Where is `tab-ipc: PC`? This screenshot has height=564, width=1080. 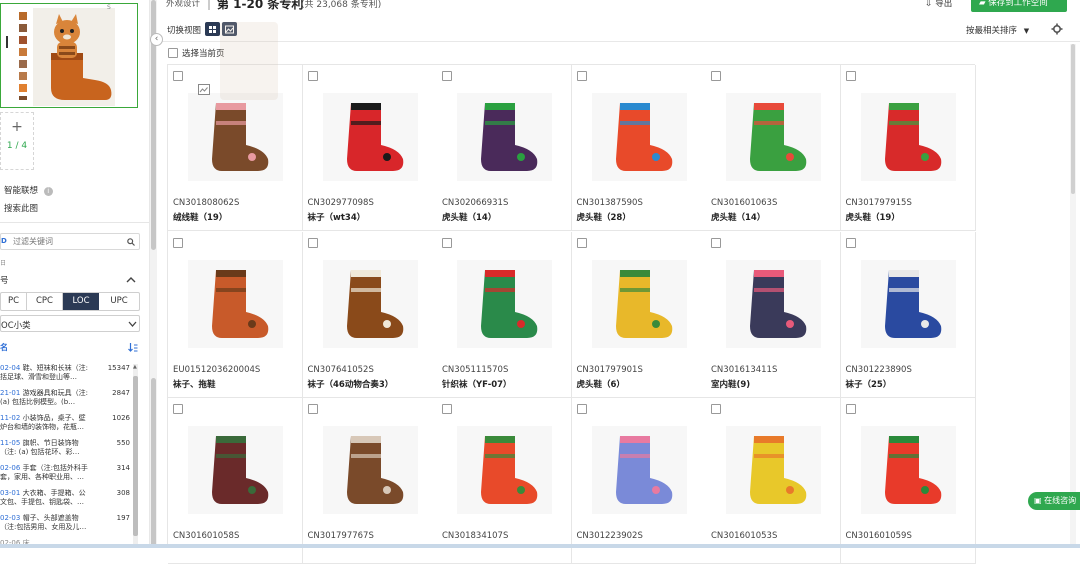
tab-ipc: PC is located at coordinates (14, 301).